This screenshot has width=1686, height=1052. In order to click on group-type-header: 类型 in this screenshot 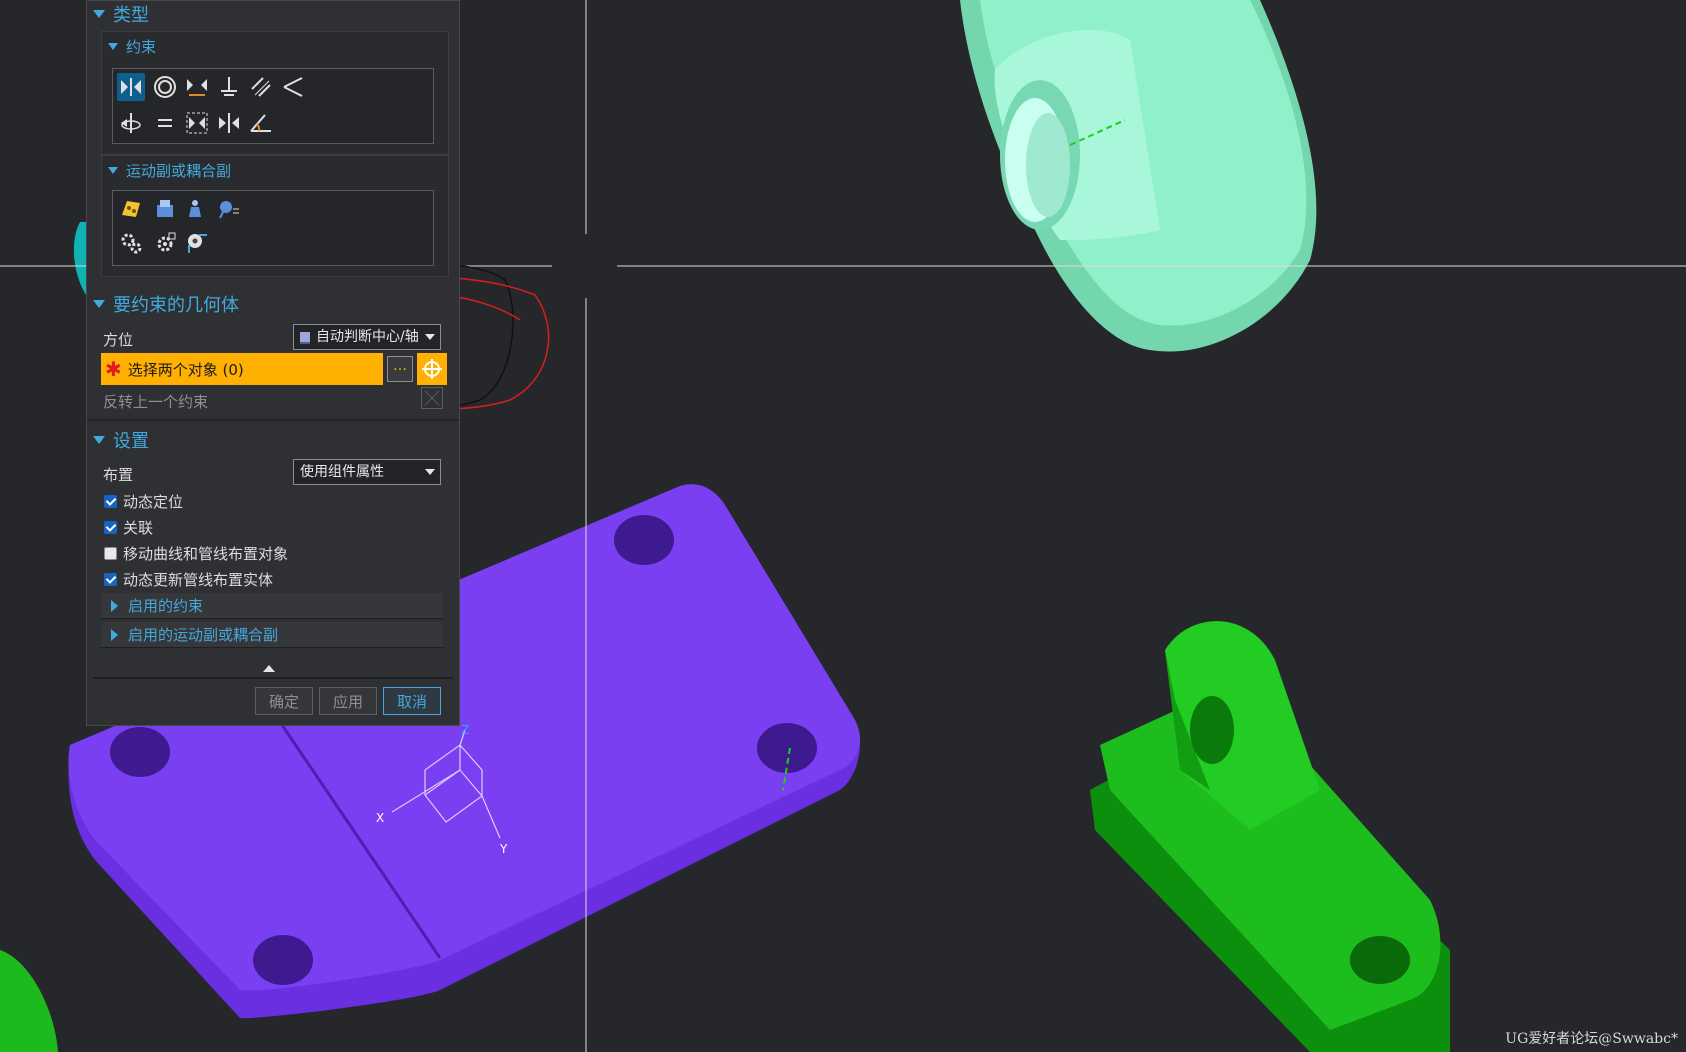, I will do `click(121, 14)`.